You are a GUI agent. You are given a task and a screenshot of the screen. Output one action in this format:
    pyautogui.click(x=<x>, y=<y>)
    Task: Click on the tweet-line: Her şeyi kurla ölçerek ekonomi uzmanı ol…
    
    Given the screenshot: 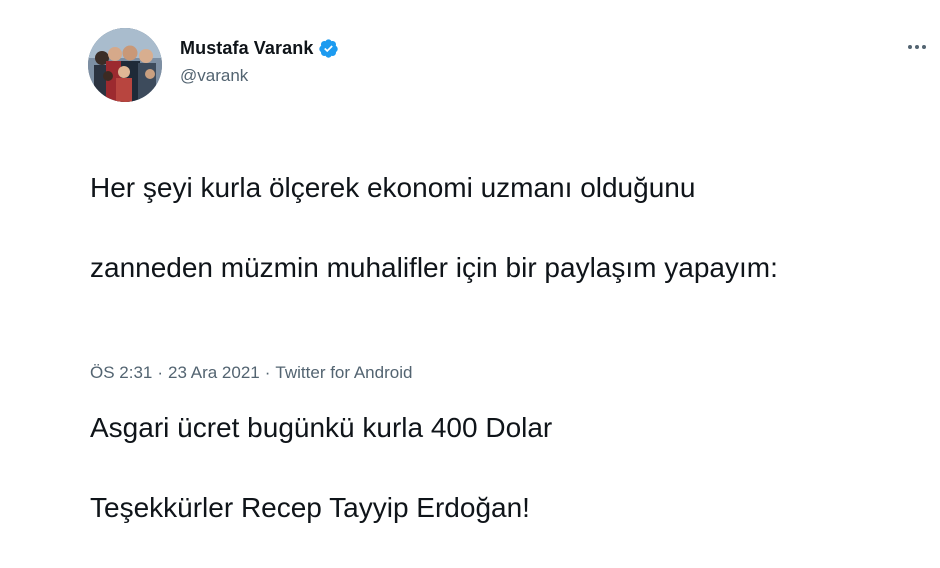 What is the action you would take?
    pyautogui.click(x=393, y=187)
    